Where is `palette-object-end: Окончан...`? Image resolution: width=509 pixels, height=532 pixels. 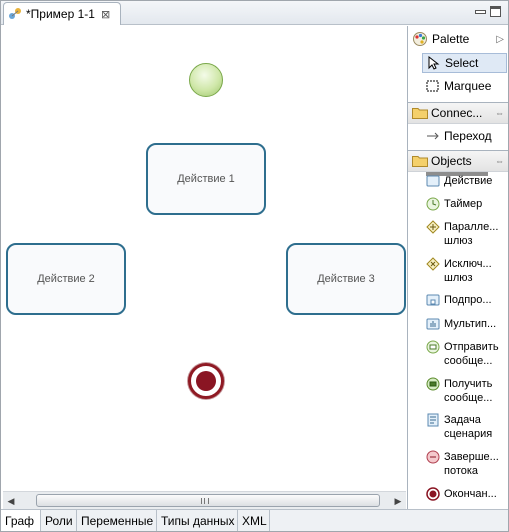 palette-object-end: Окончан... is located at coordinates (458, 495).